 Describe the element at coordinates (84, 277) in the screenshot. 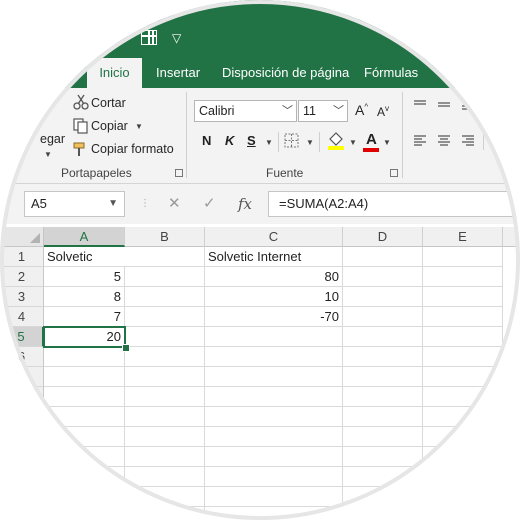

I see `cell-a2: 5` at that location.